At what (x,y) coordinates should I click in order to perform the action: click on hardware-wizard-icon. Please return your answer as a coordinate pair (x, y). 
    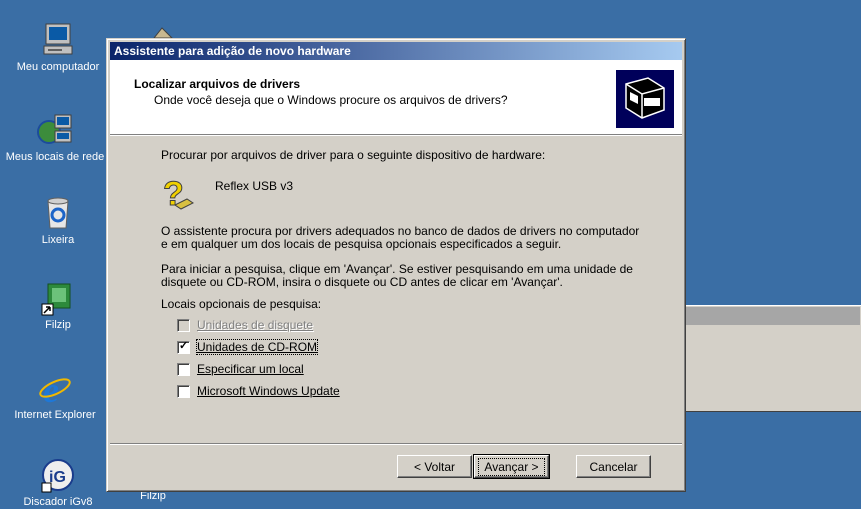
    Looking at the image, I should click on (645, 99).